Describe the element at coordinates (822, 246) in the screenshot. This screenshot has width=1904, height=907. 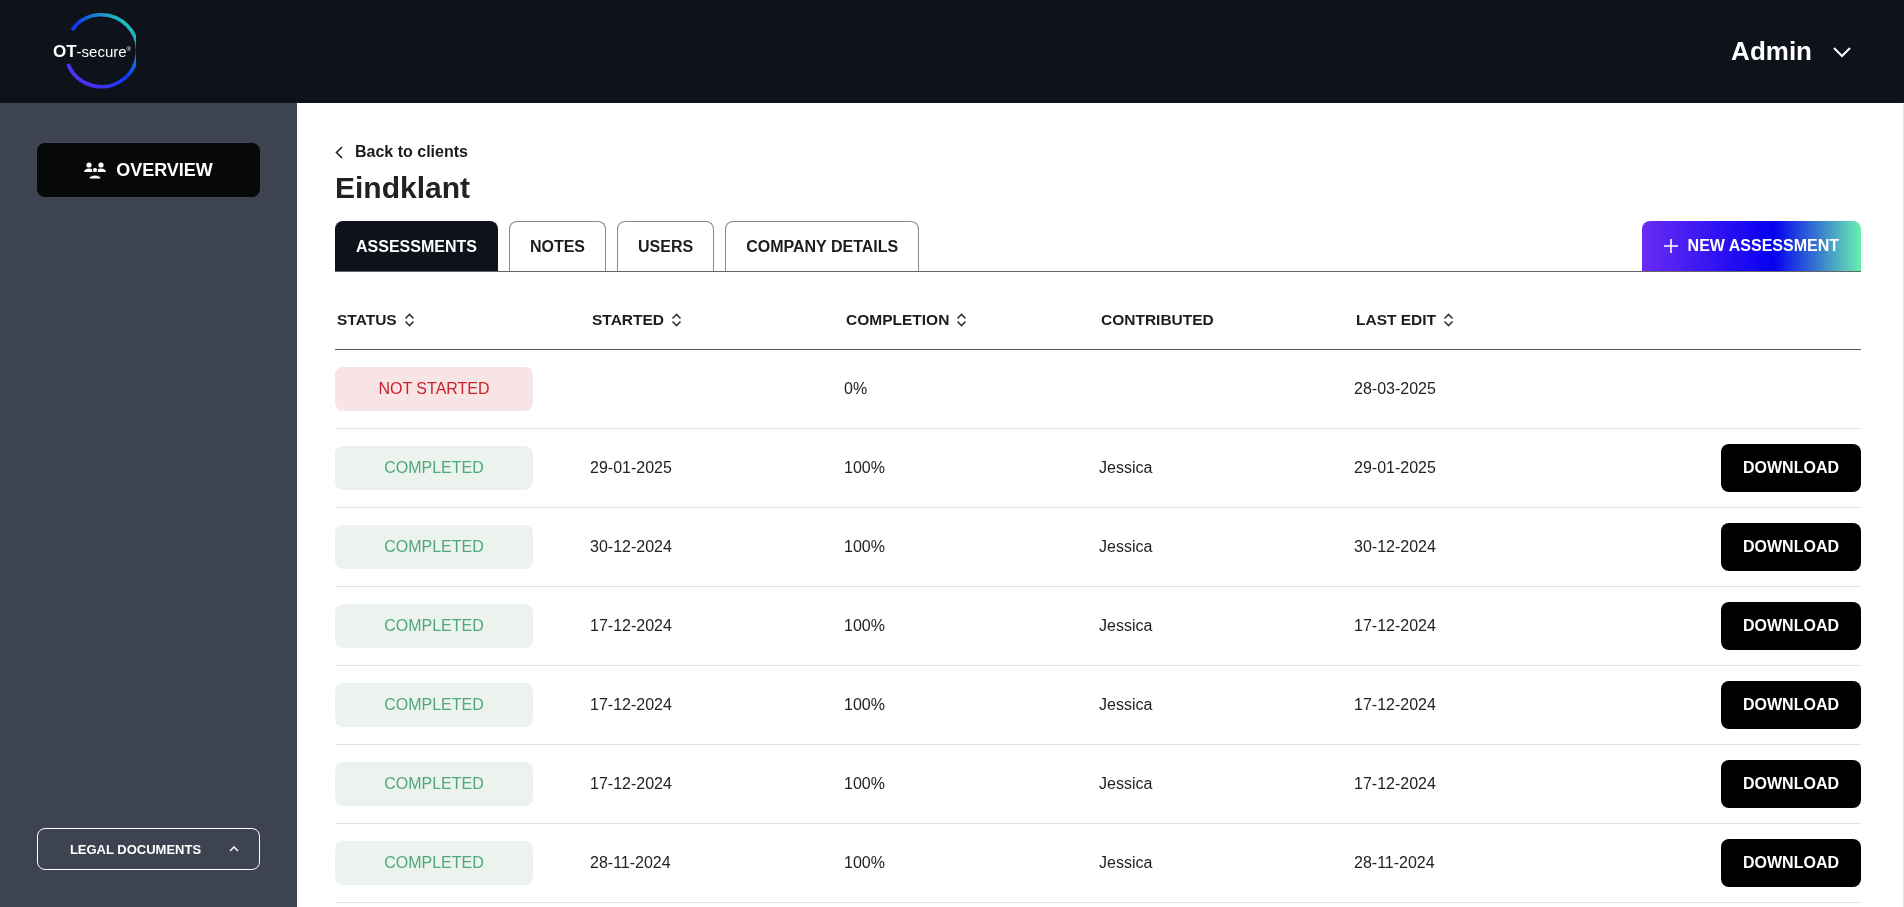
I see `tab: COMPANY DETAILS` at that location.